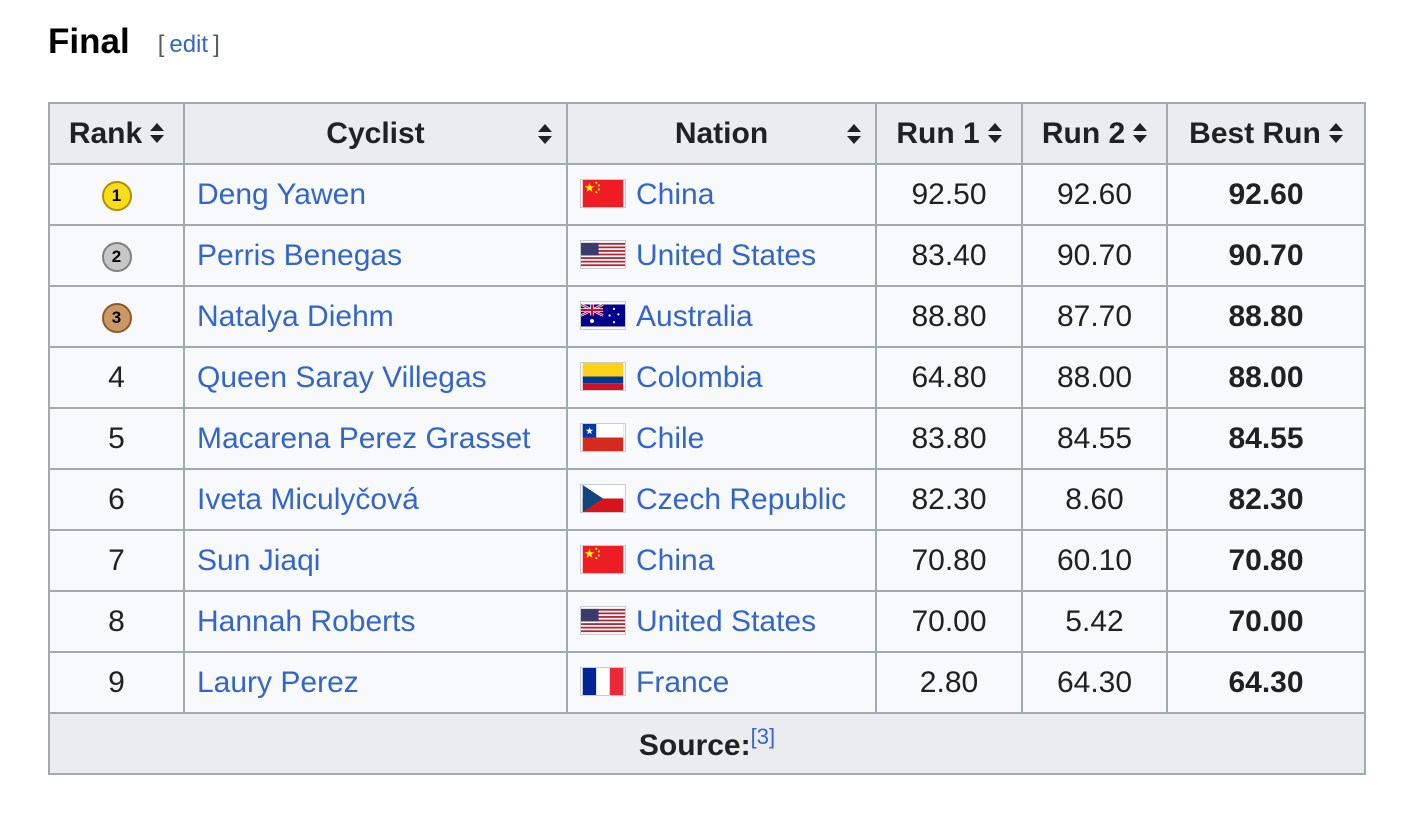 The height and width of the screenshot is (840, 1402). Describe the element at coordinates (295, 316) in the screenshot. I see `cyclist-link: Natalya Diehm` at that location.